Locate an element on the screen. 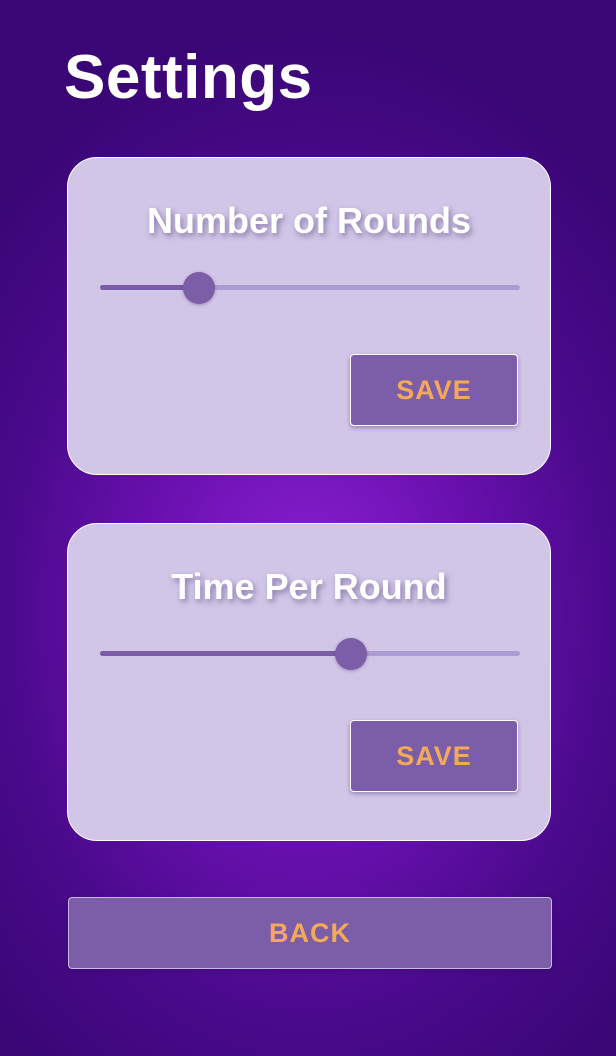 The image size is (616, 1056). rounds-slider is located at coordinates (310, 288).